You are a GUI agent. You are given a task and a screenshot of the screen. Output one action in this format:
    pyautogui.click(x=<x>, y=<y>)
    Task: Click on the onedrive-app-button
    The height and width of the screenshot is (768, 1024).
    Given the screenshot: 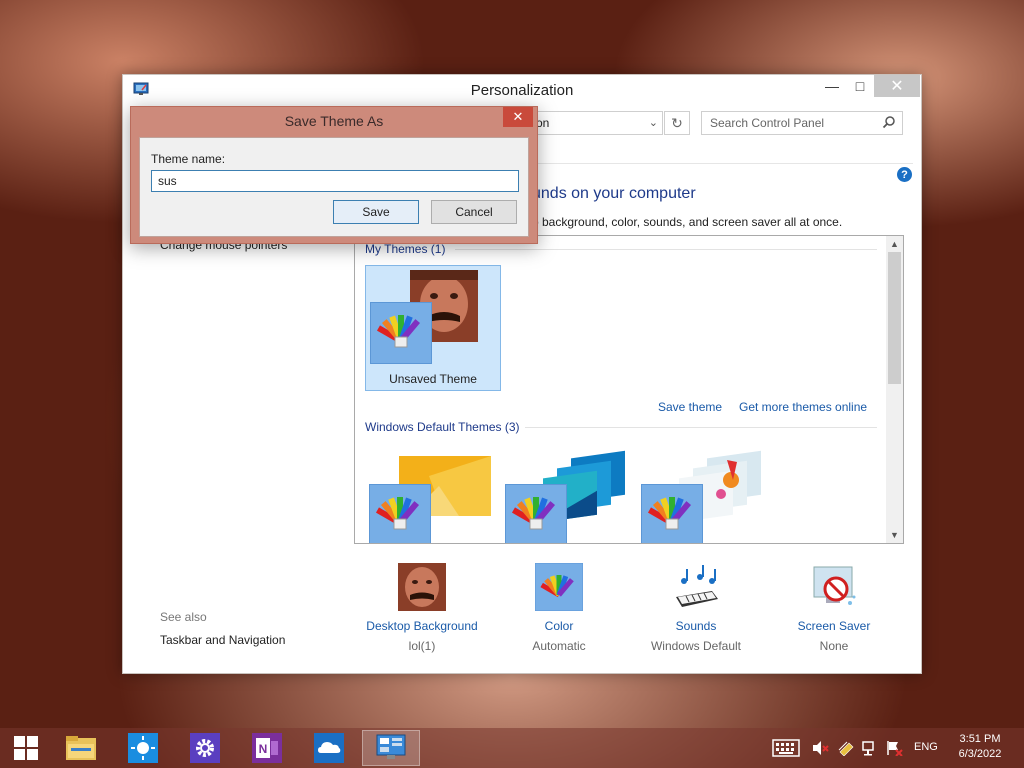 What is the action you would take?
    pyautogui.click(x=329, y=748)
    